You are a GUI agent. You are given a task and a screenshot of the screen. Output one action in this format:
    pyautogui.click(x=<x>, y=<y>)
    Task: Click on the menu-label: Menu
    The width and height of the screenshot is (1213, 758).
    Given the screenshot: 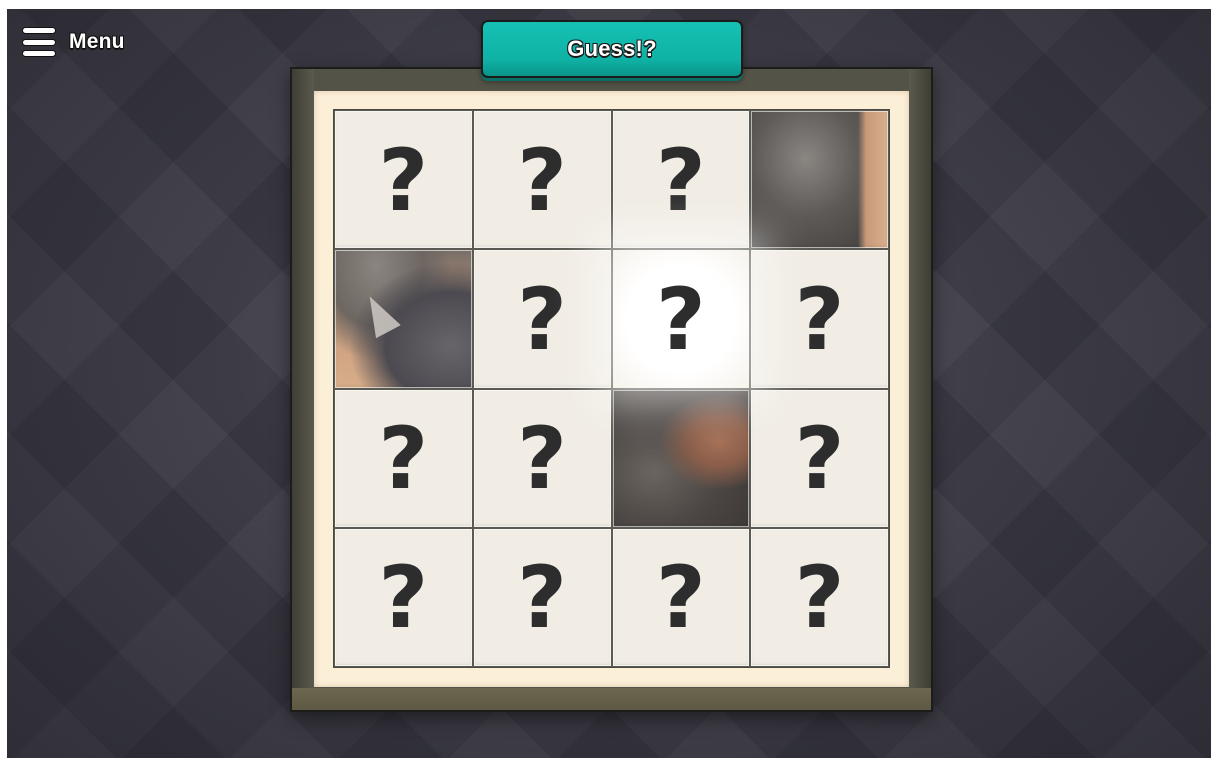 What is the action you would take?
    pyautogui.click(x=97, y=41)
    